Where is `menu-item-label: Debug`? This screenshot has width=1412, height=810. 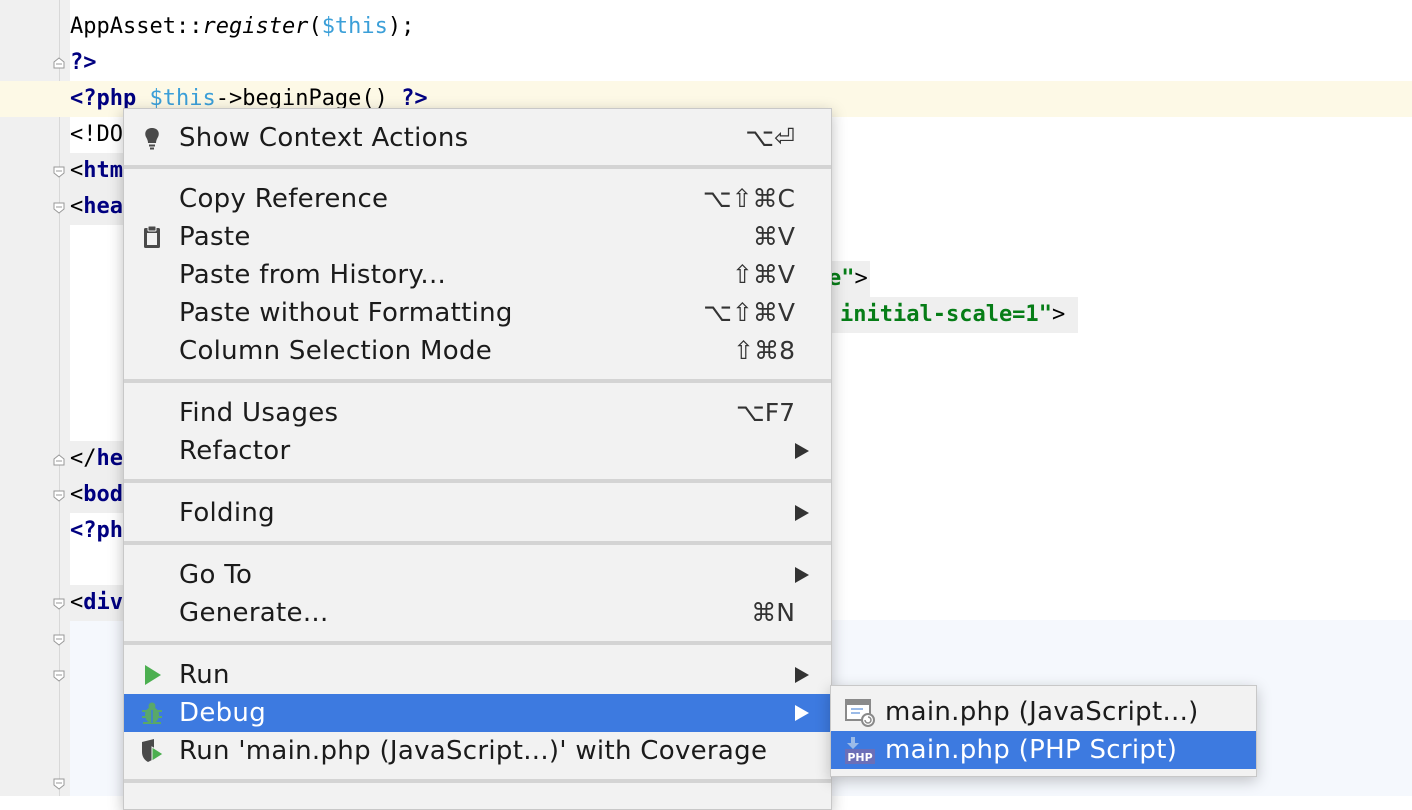 menu-item-label: Debug is located at coordinates (223, 713).